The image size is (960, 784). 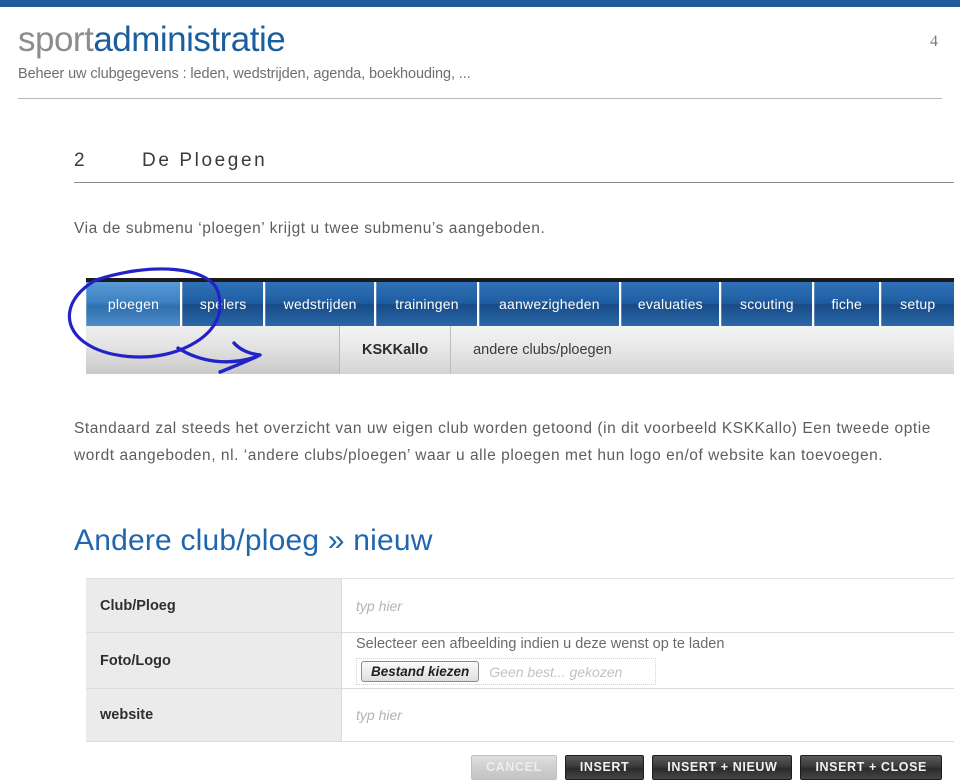 I want to click on nav-tab-label: ploegen, so click(x=133, y=304).